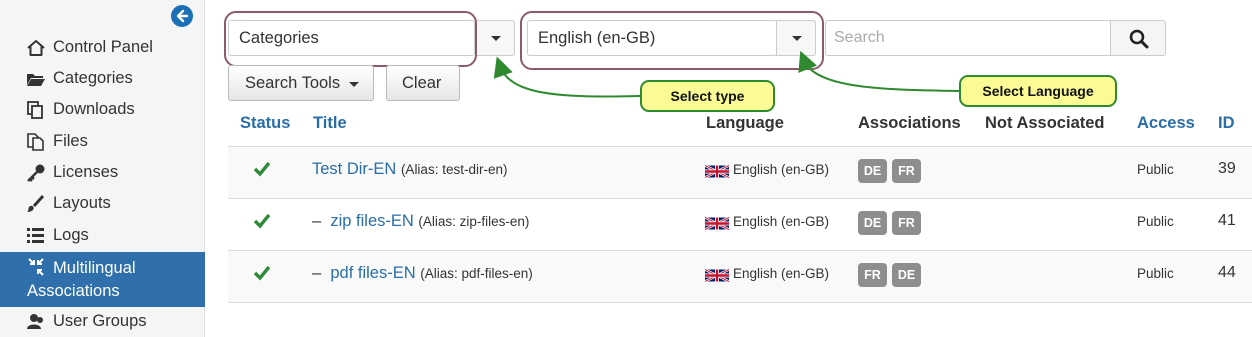 Image resolution: width=1252 pixels, height=337 pixels. I want to click on column-header-title: Title, so click(330, 123).